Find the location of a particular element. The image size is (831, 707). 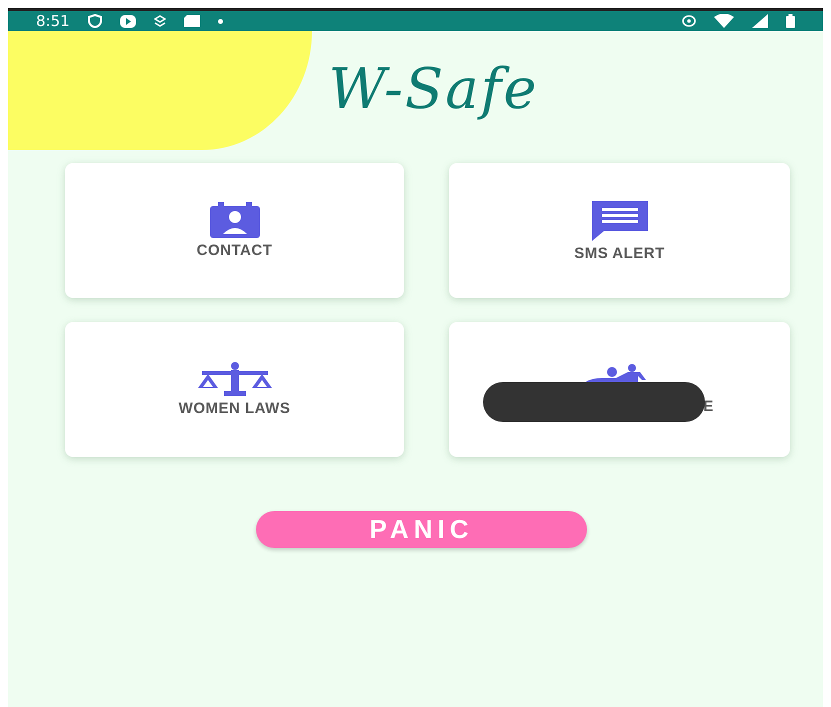

scales-icon is located at coordinates (235, 379).